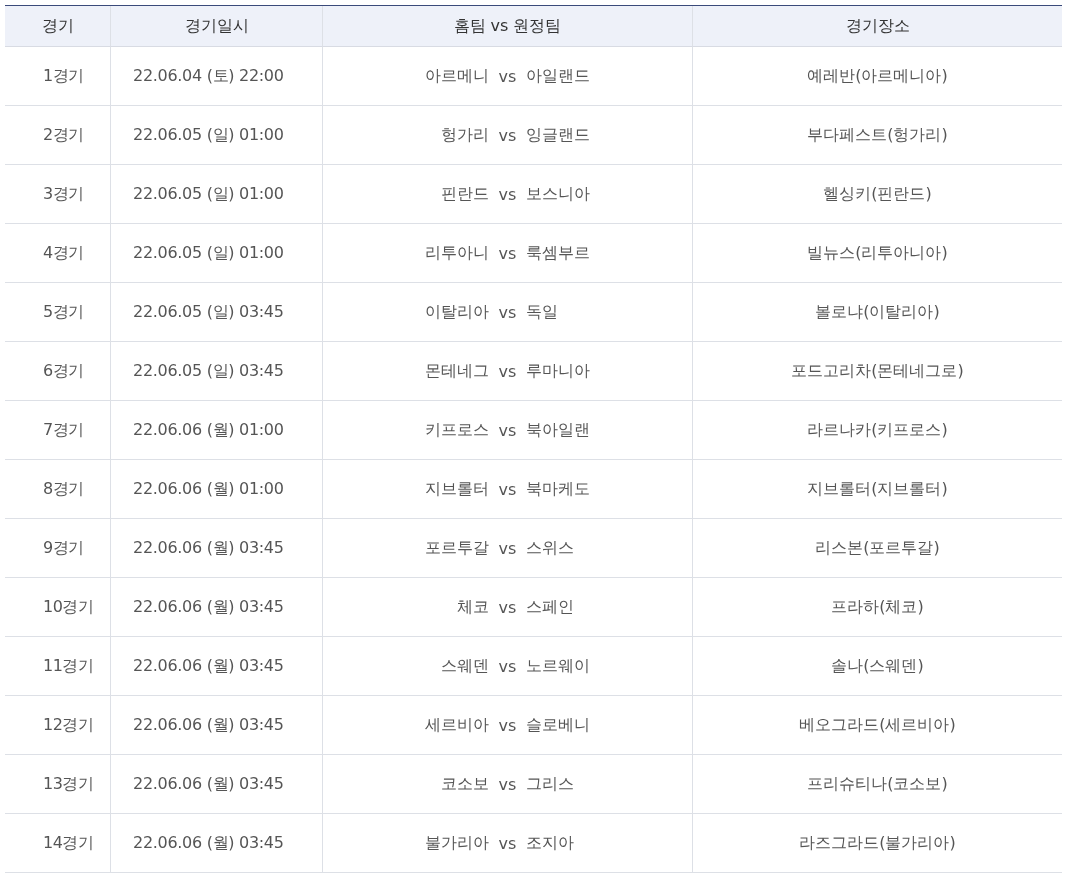 The image size is (1073, 880). Describe the element at coordinates (877, 548) in the screenshot. I see `table-cell: 리스본(포르투갈)` at that location.